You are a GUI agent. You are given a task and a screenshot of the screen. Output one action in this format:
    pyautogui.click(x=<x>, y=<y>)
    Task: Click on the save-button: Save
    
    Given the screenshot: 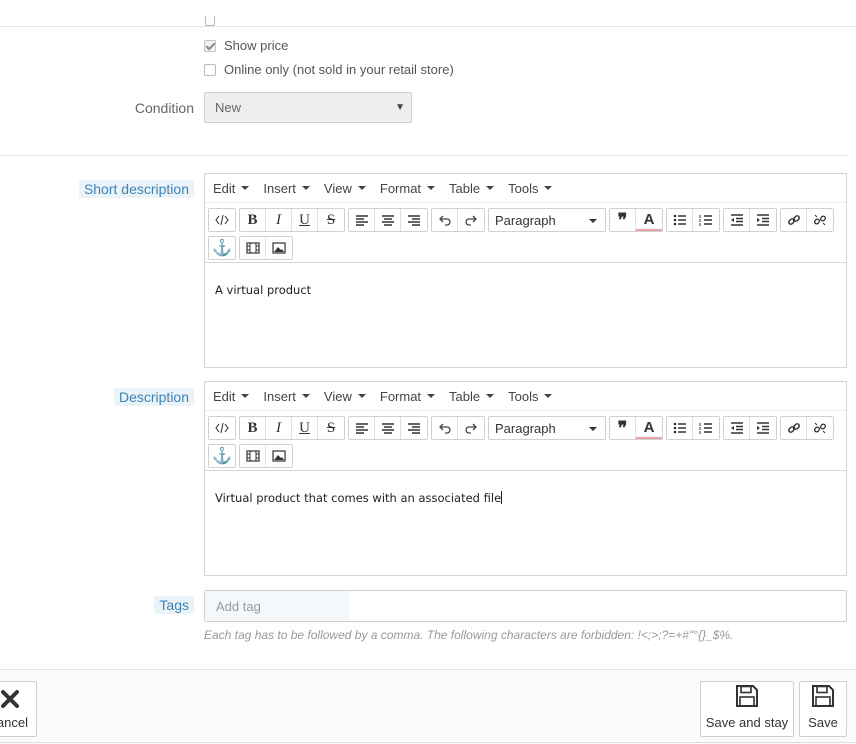 What is the action you would take?
    pyautogui.click(x=823, y=709)
    